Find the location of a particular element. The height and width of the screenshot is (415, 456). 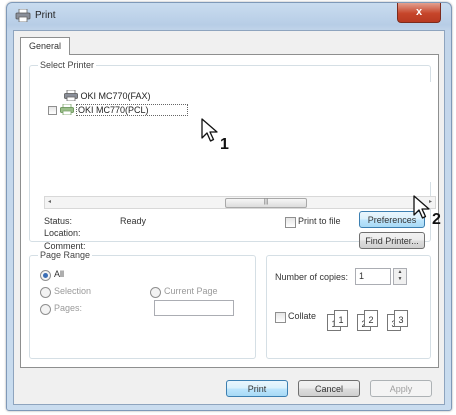

step-1-label: 1 is located at coordinates (224, 144).